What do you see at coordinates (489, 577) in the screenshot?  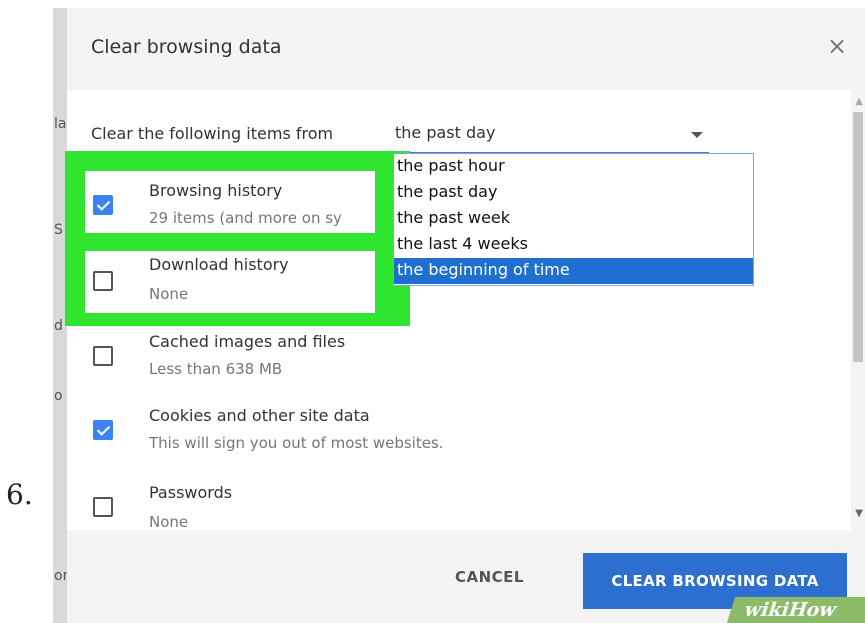 I see `cancel-button: CANCEL` at bounding box center [489, 577].